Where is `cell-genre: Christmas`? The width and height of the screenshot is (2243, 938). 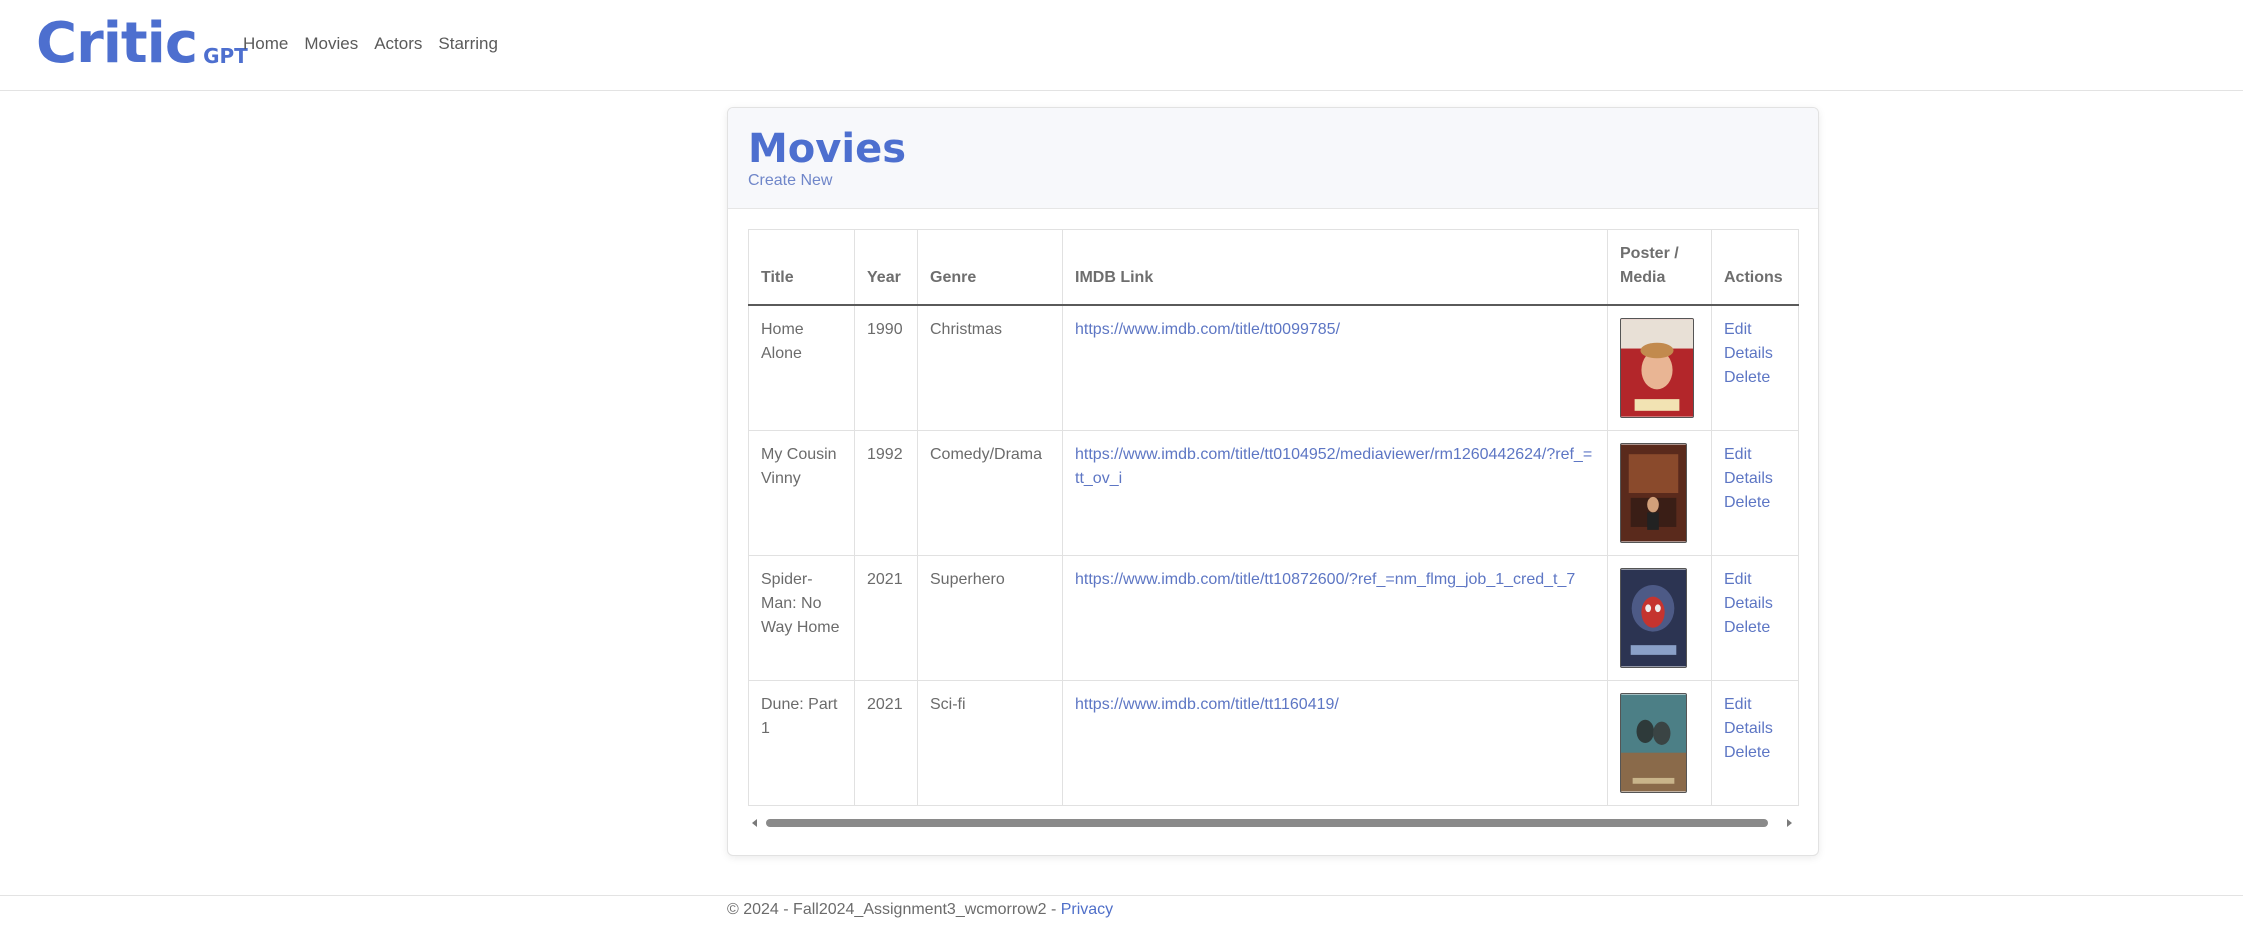
cell-genre: Christmas is located at coordinates (990, 367).